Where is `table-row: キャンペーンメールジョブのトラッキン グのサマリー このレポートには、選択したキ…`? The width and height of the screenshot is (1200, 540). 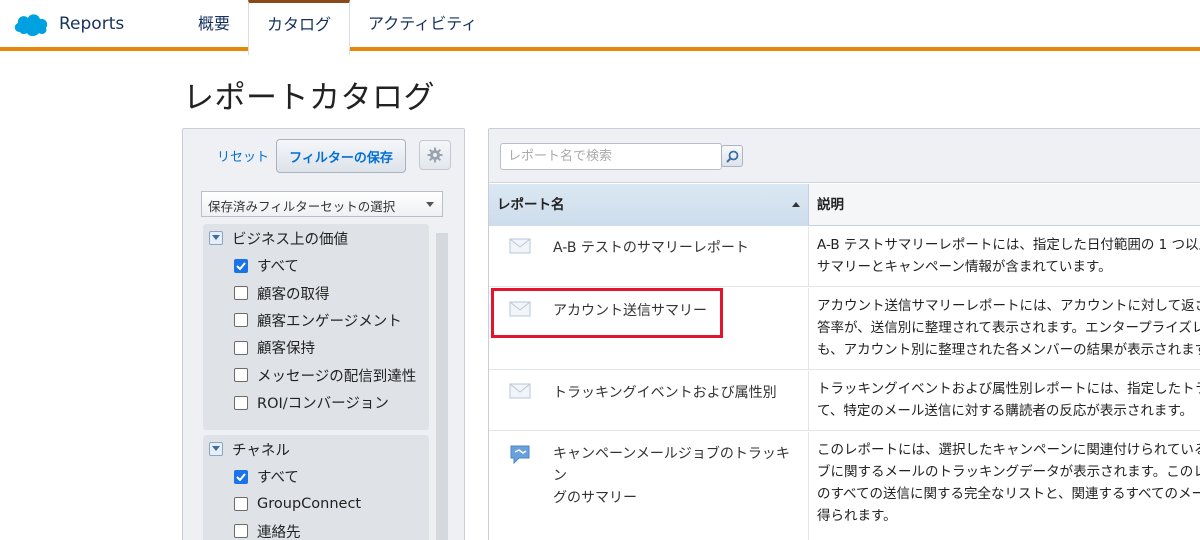
table-row: キャンペーンメールジョブのトラッキン グのサマリー このレポートには、選択したキ… is located at coordinates (844, 486).